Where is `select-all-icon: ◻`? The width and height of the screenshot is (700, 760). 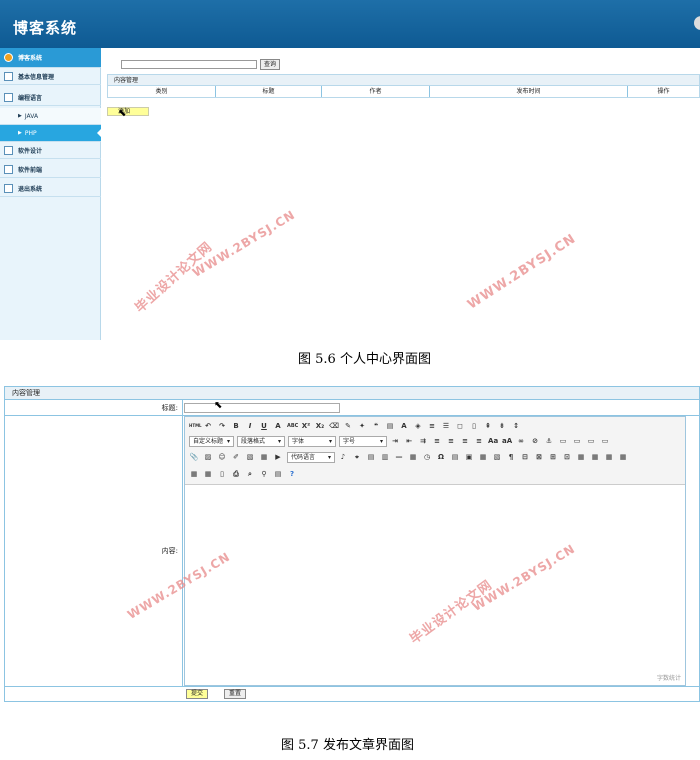 select-all-icon: ◻ is located at coordinates (460, 426).